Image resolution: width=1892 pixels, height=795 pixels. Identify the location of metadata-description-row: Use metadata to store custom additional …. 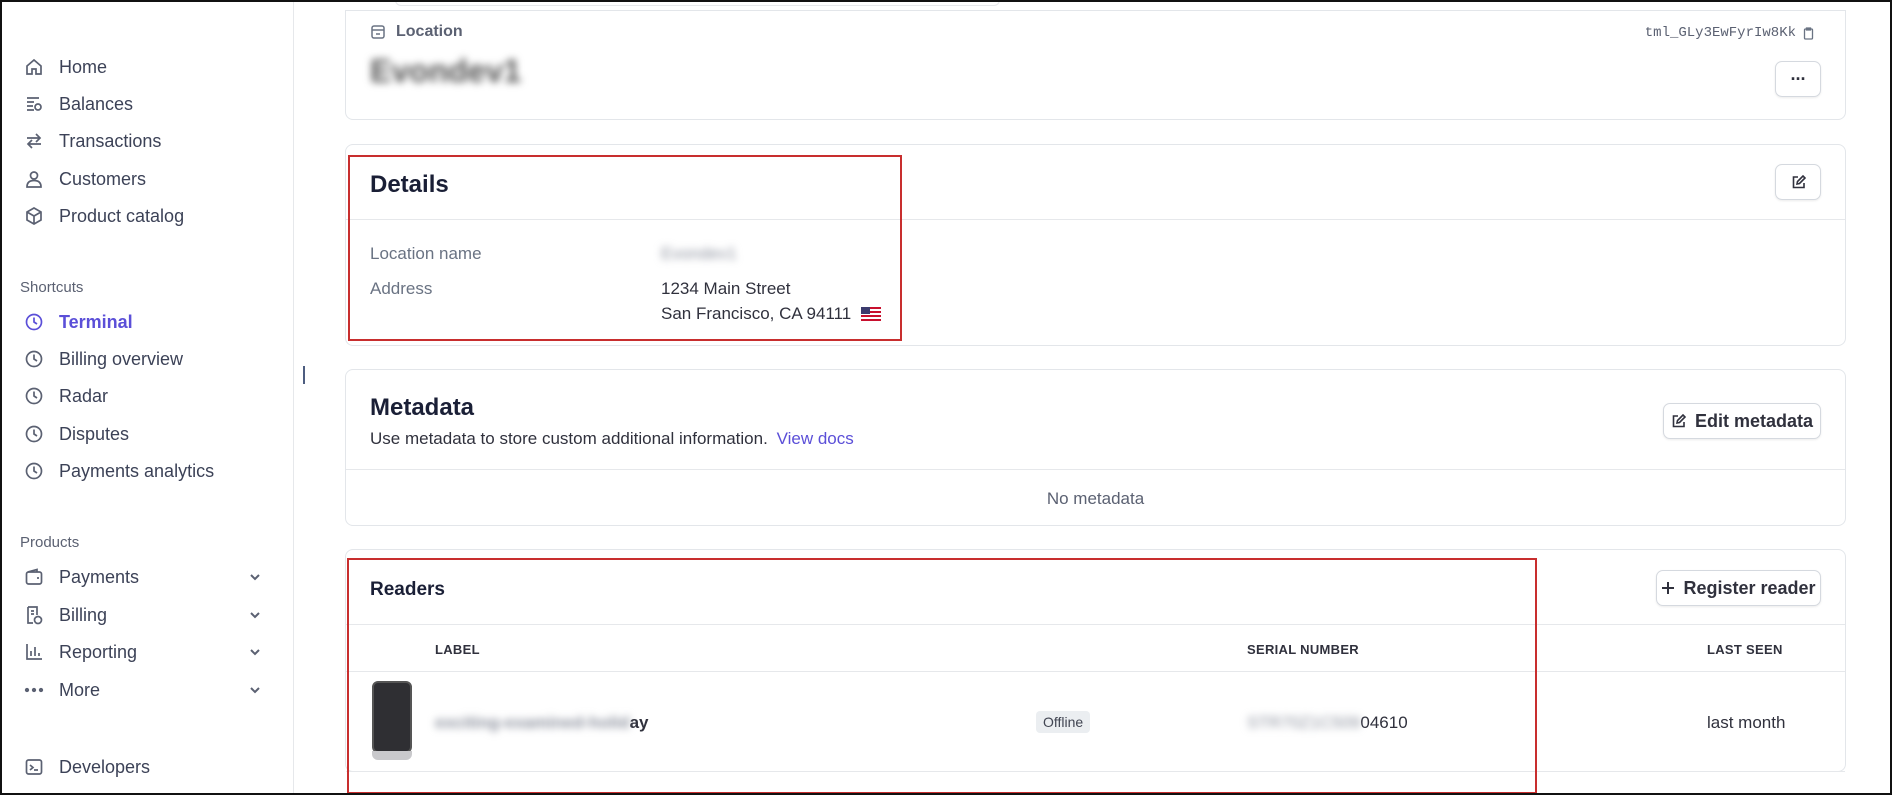
(612, 439).